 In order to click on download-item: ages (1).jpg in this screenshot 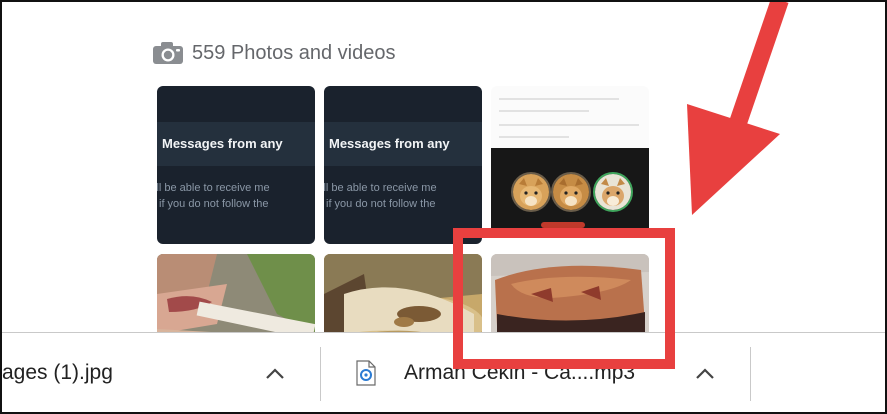, I will do `click(57, 372)`.